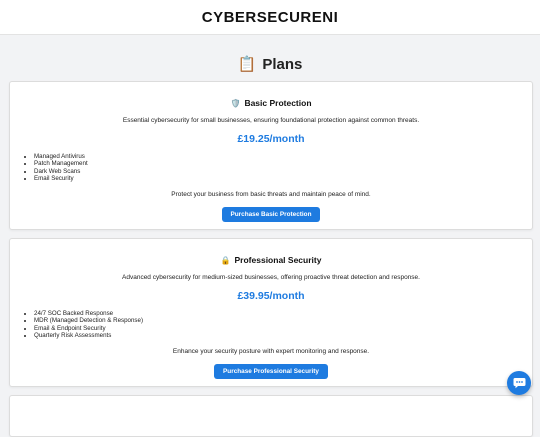 This screenshot has width=540, height=437. I want to click on feature-item: MDR (Managed Detection & Response), so click(283, 320).